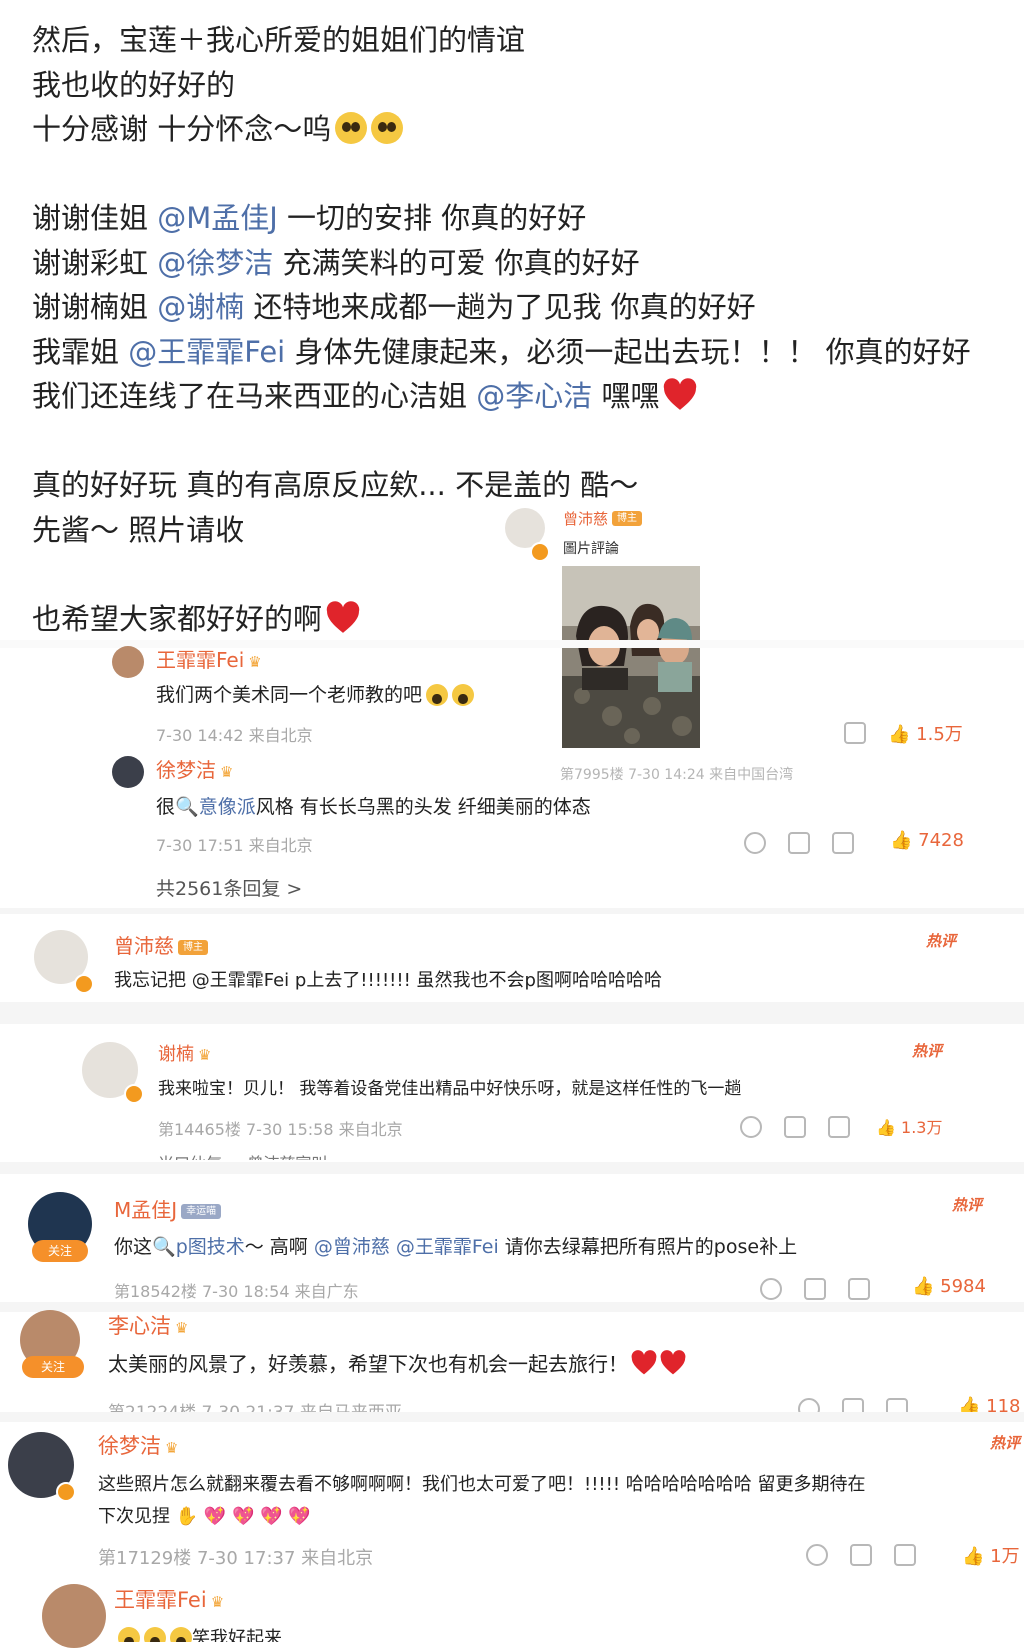 This screenshot has width=1024, height=1648. Describe the element at coordinates (949, 1286) in the screenshot. I see `like-count: 👍 5984` at that location.